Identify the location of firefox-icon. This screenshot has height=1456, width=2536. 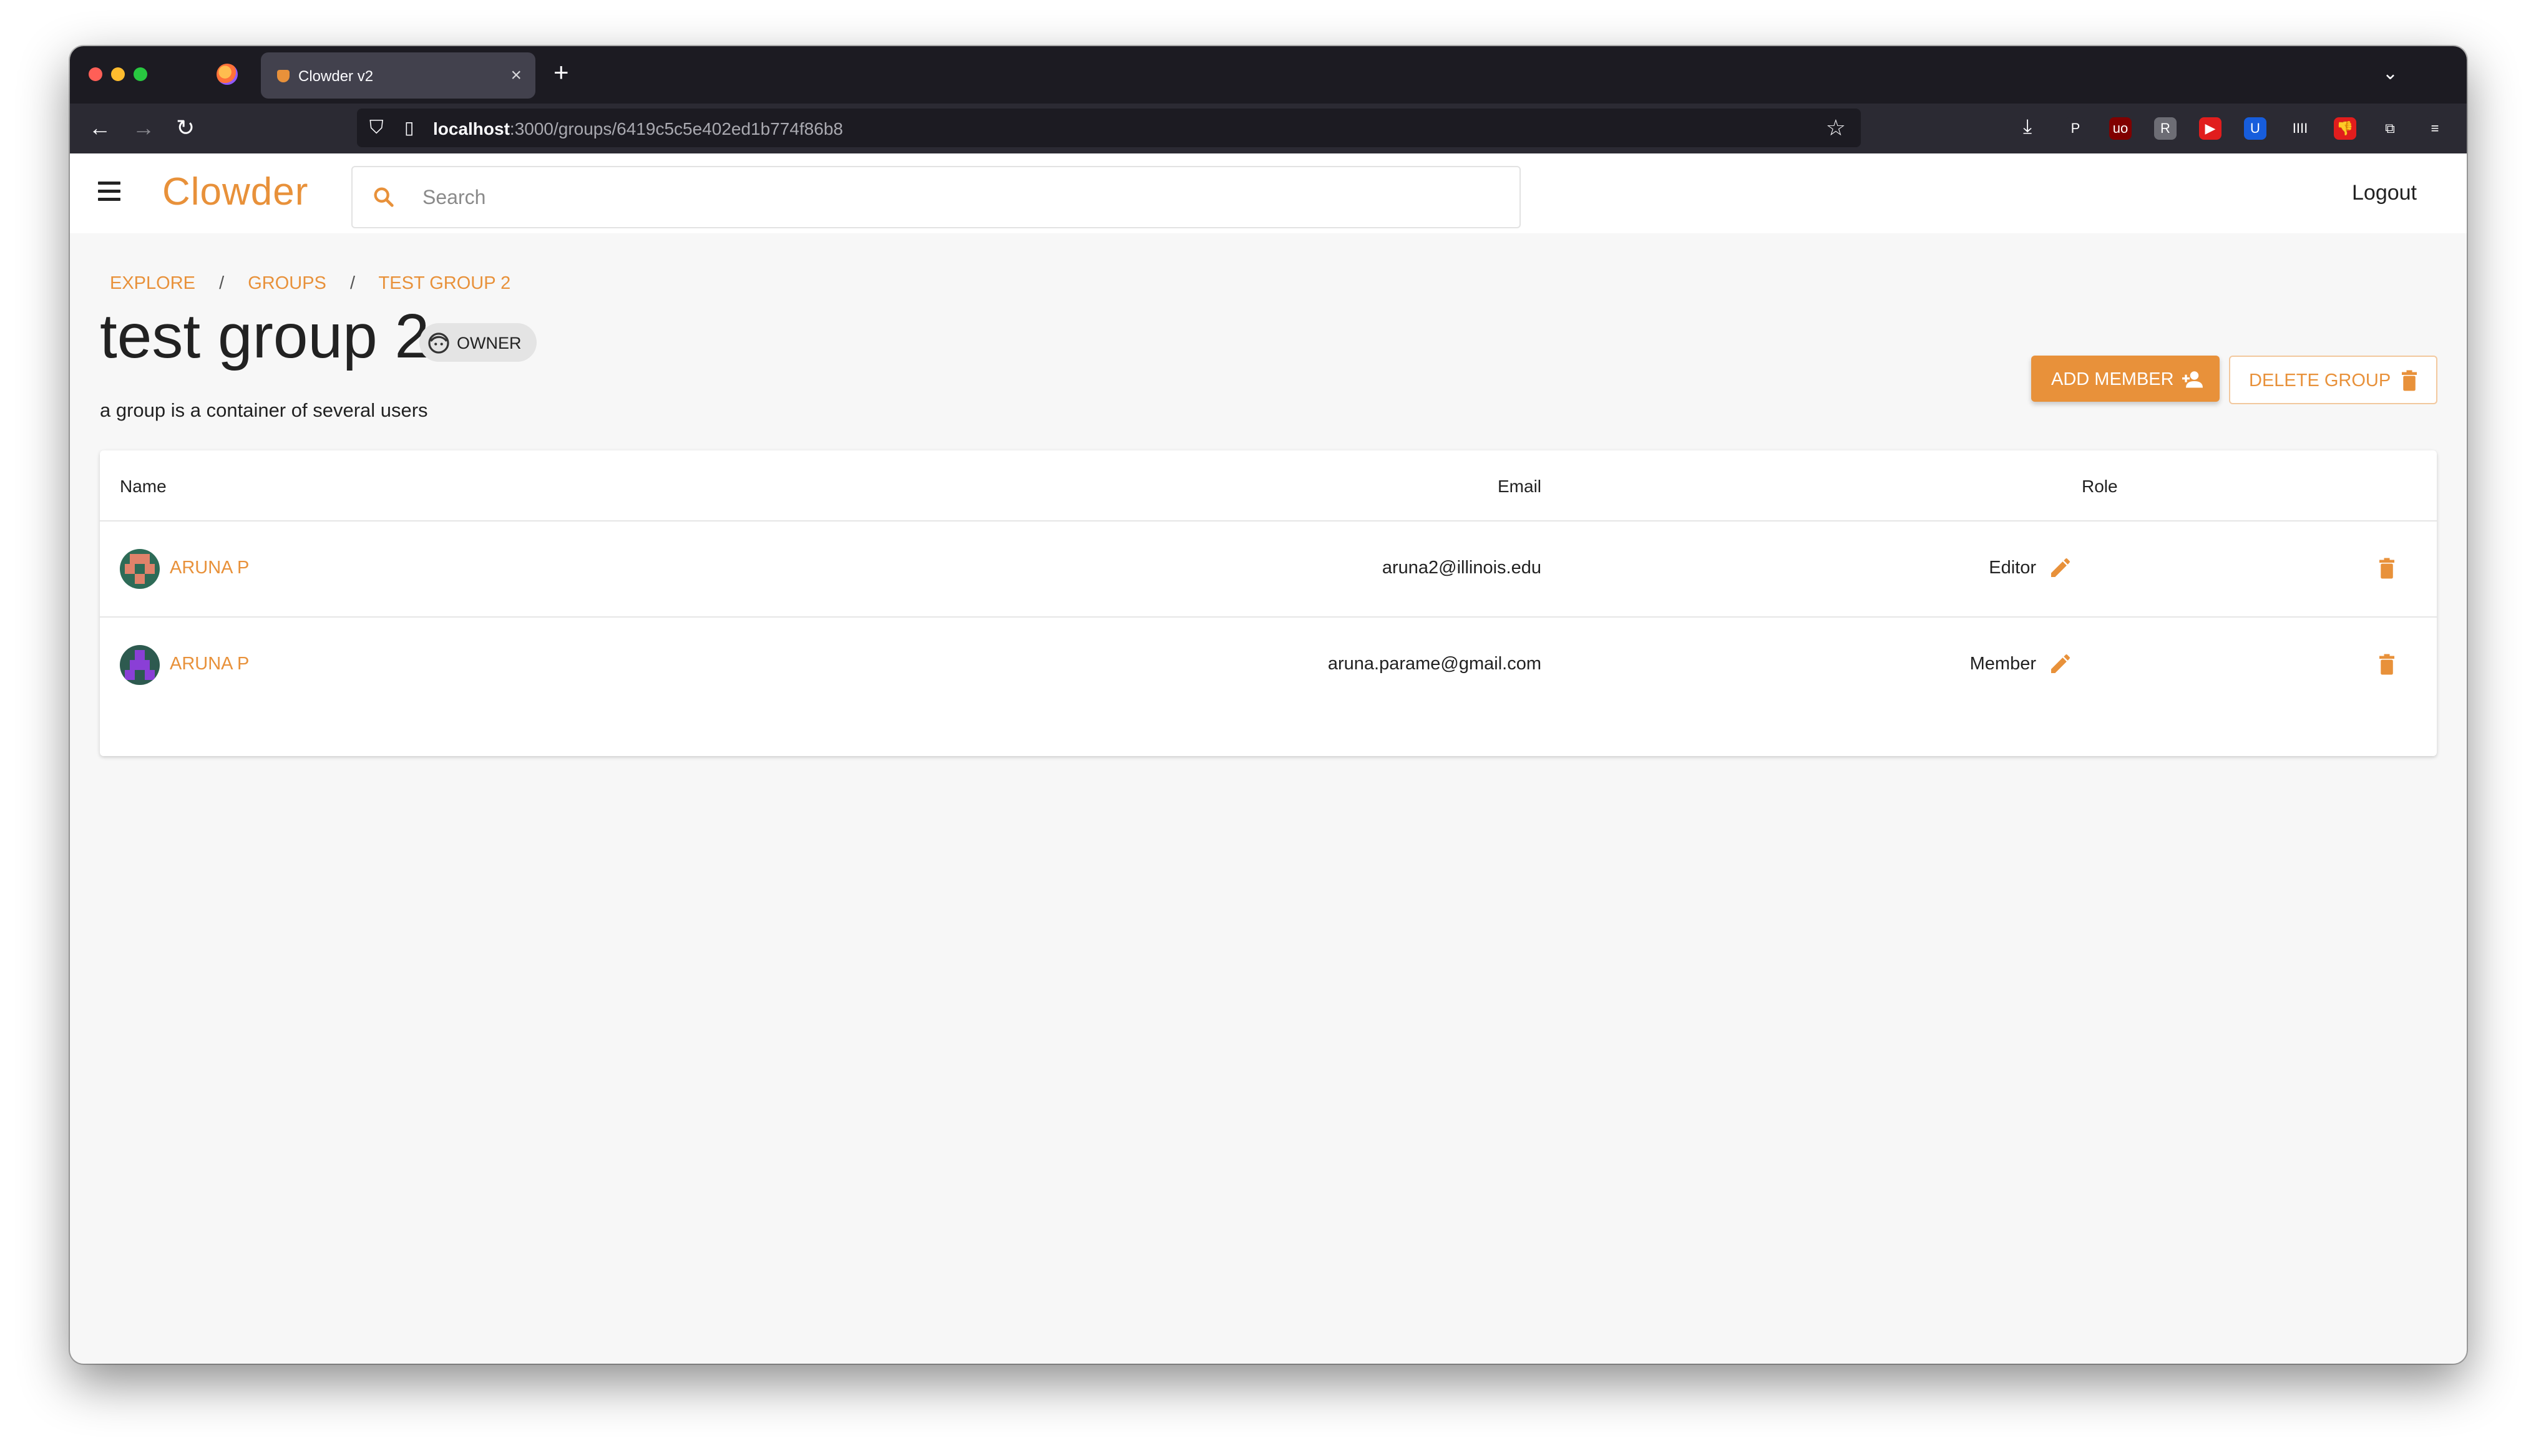
(227, 75).